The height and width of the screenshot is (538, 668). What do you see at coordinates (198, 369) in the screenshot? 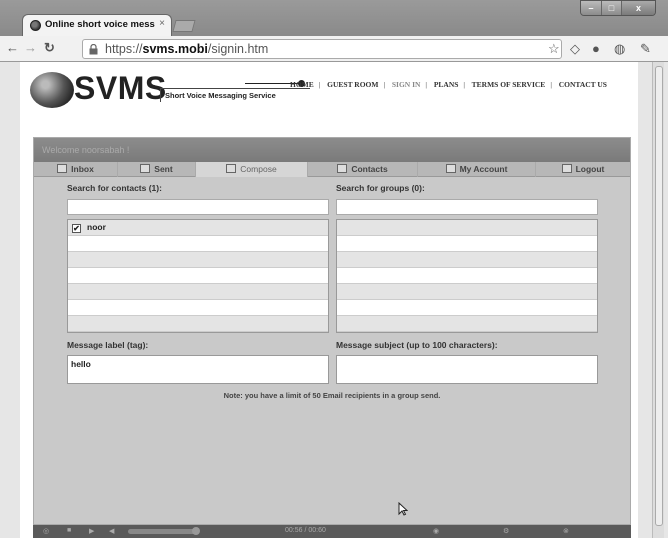
I see `message-label-input: hello` at bounding box center [198, 369].